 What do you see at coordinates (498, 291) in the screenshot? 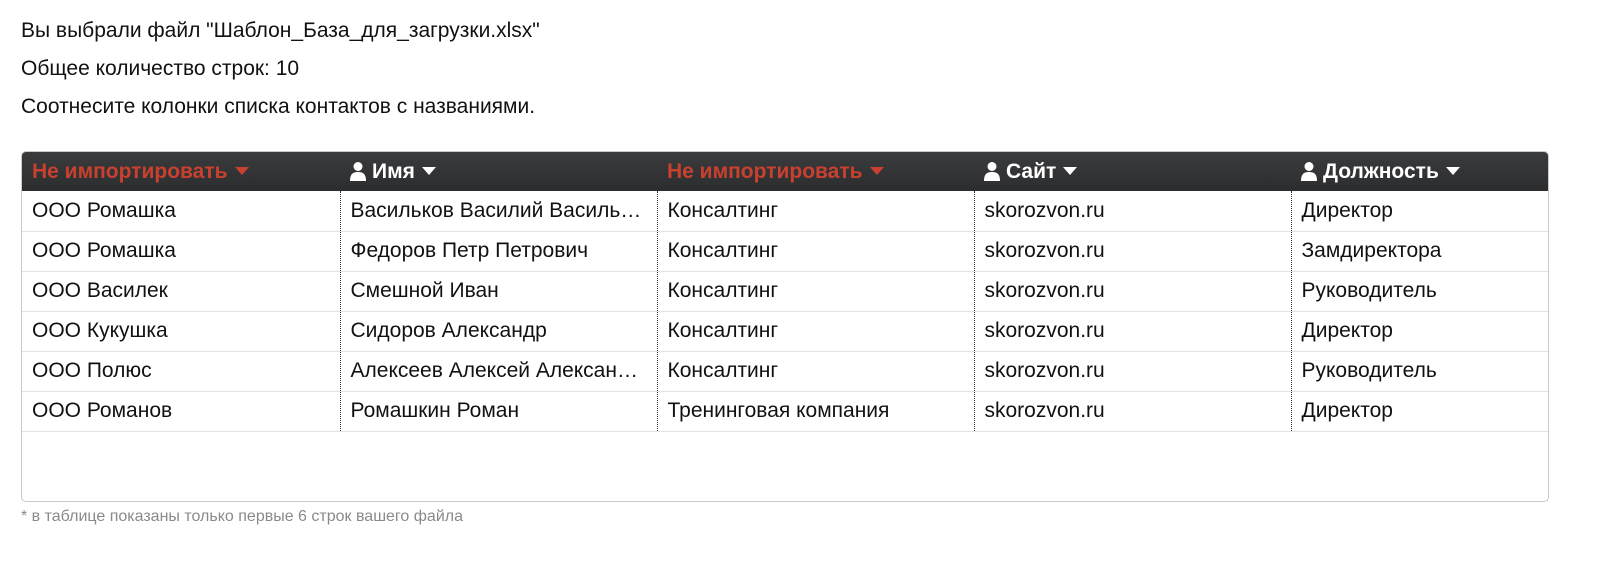
I see `table-cell: Смешной Иван` at bounding box center [498, 291].